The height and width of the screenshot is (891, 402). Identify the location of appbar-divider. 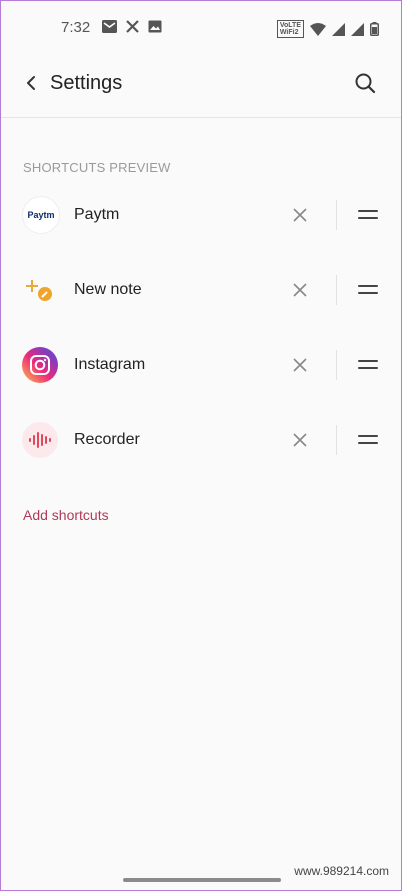
(201, 117).